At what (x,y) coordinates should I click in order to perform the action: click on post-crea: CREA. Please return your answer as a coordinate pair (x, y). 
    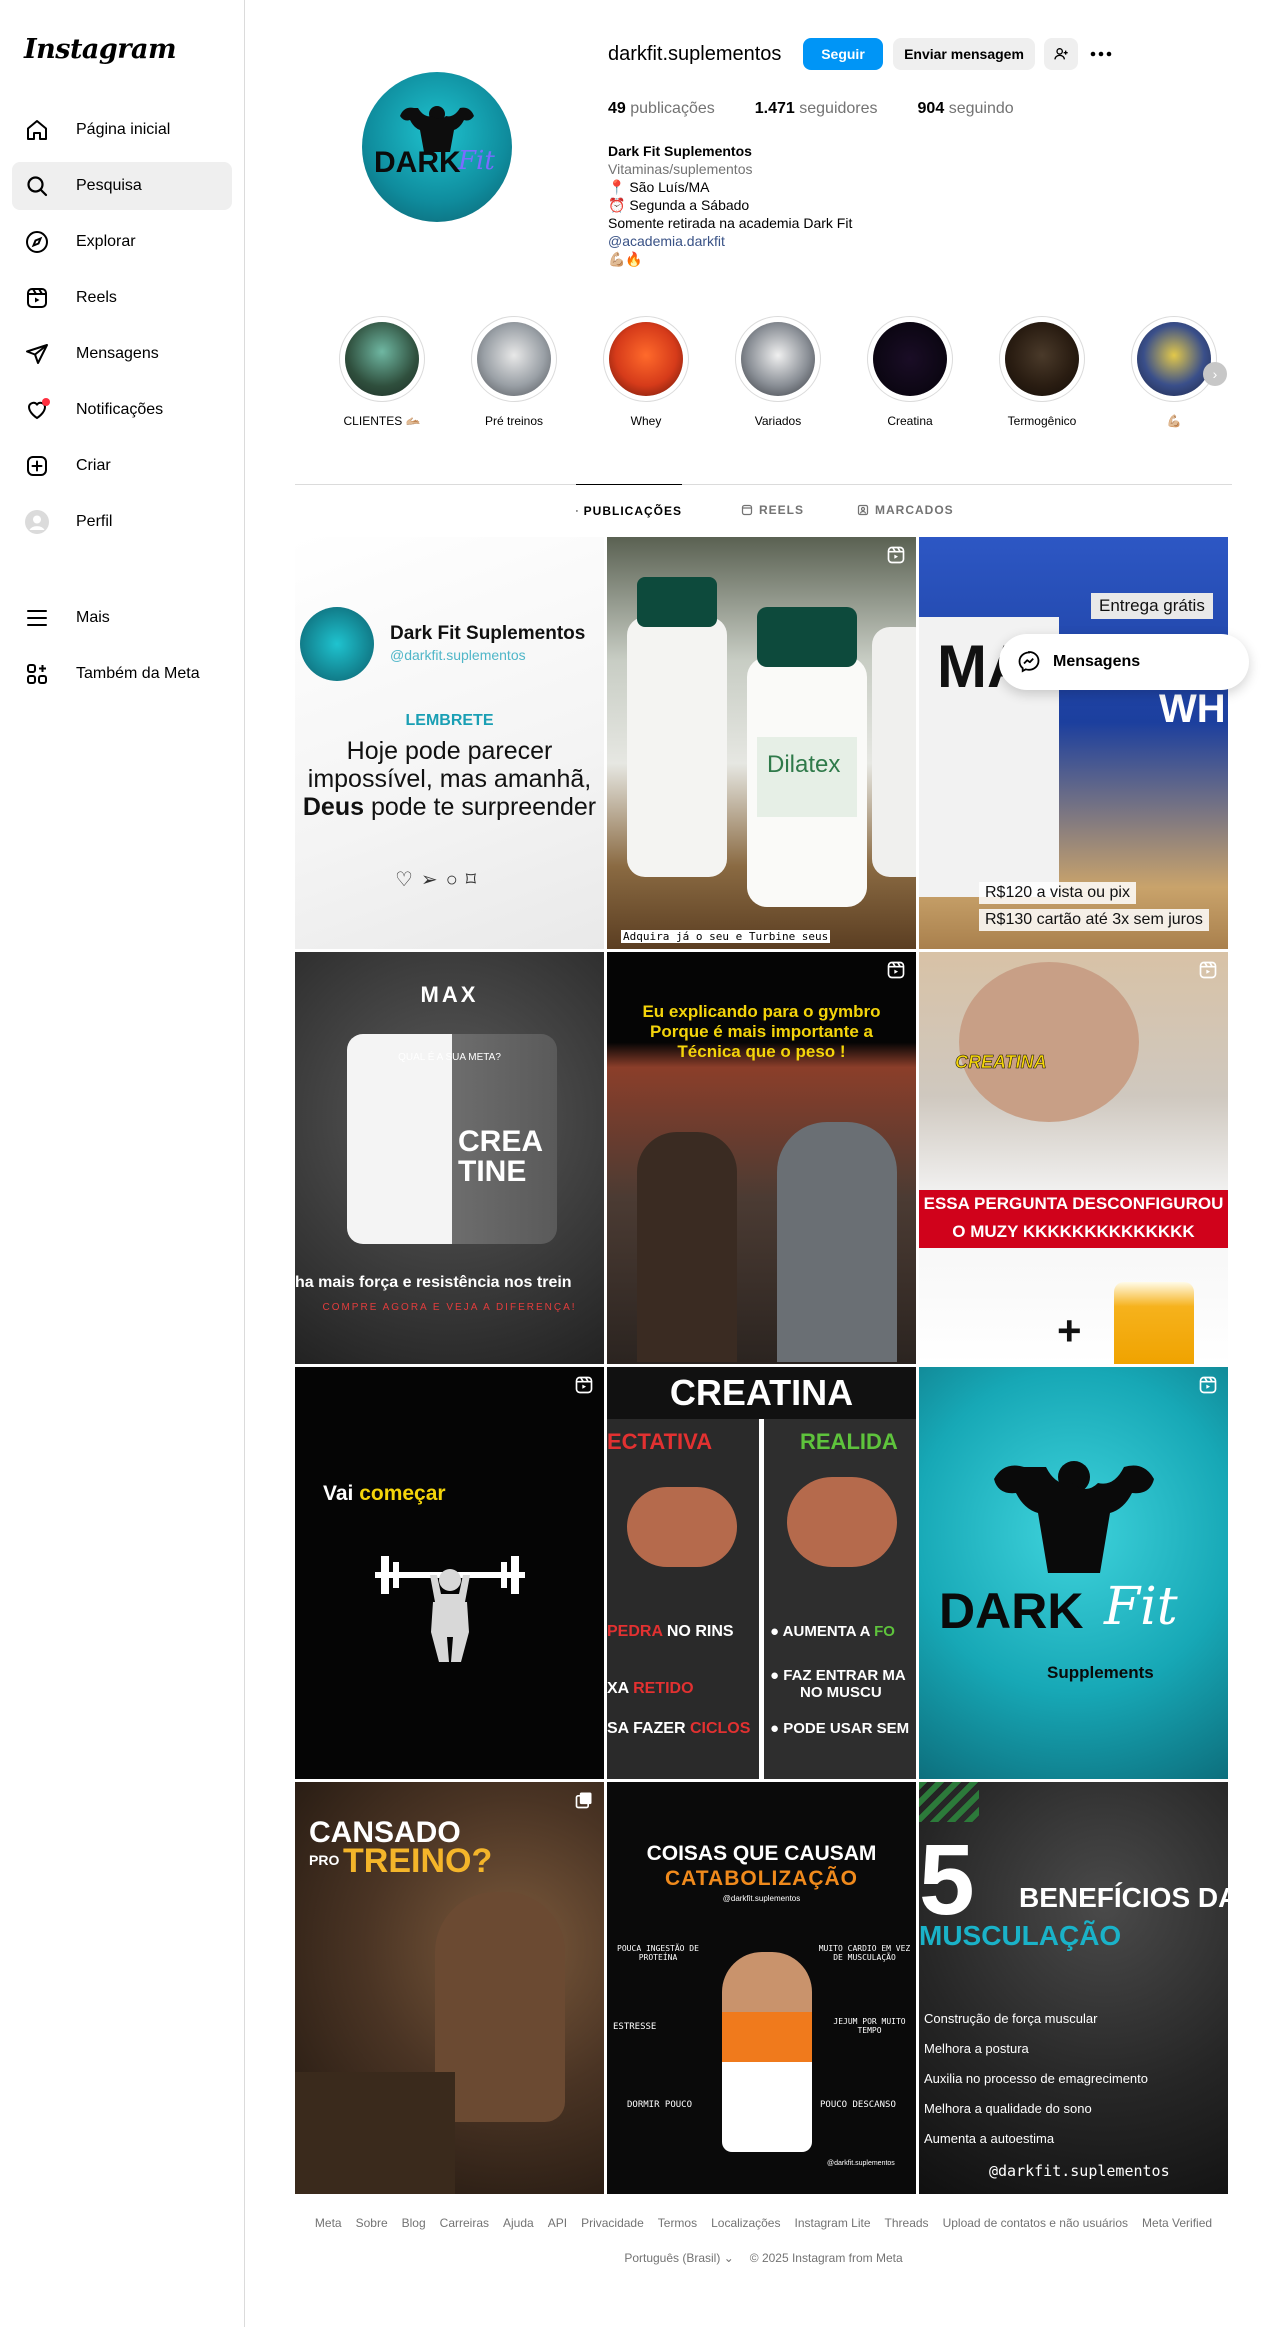
    Looking at the image, I should click on (501, 1141).